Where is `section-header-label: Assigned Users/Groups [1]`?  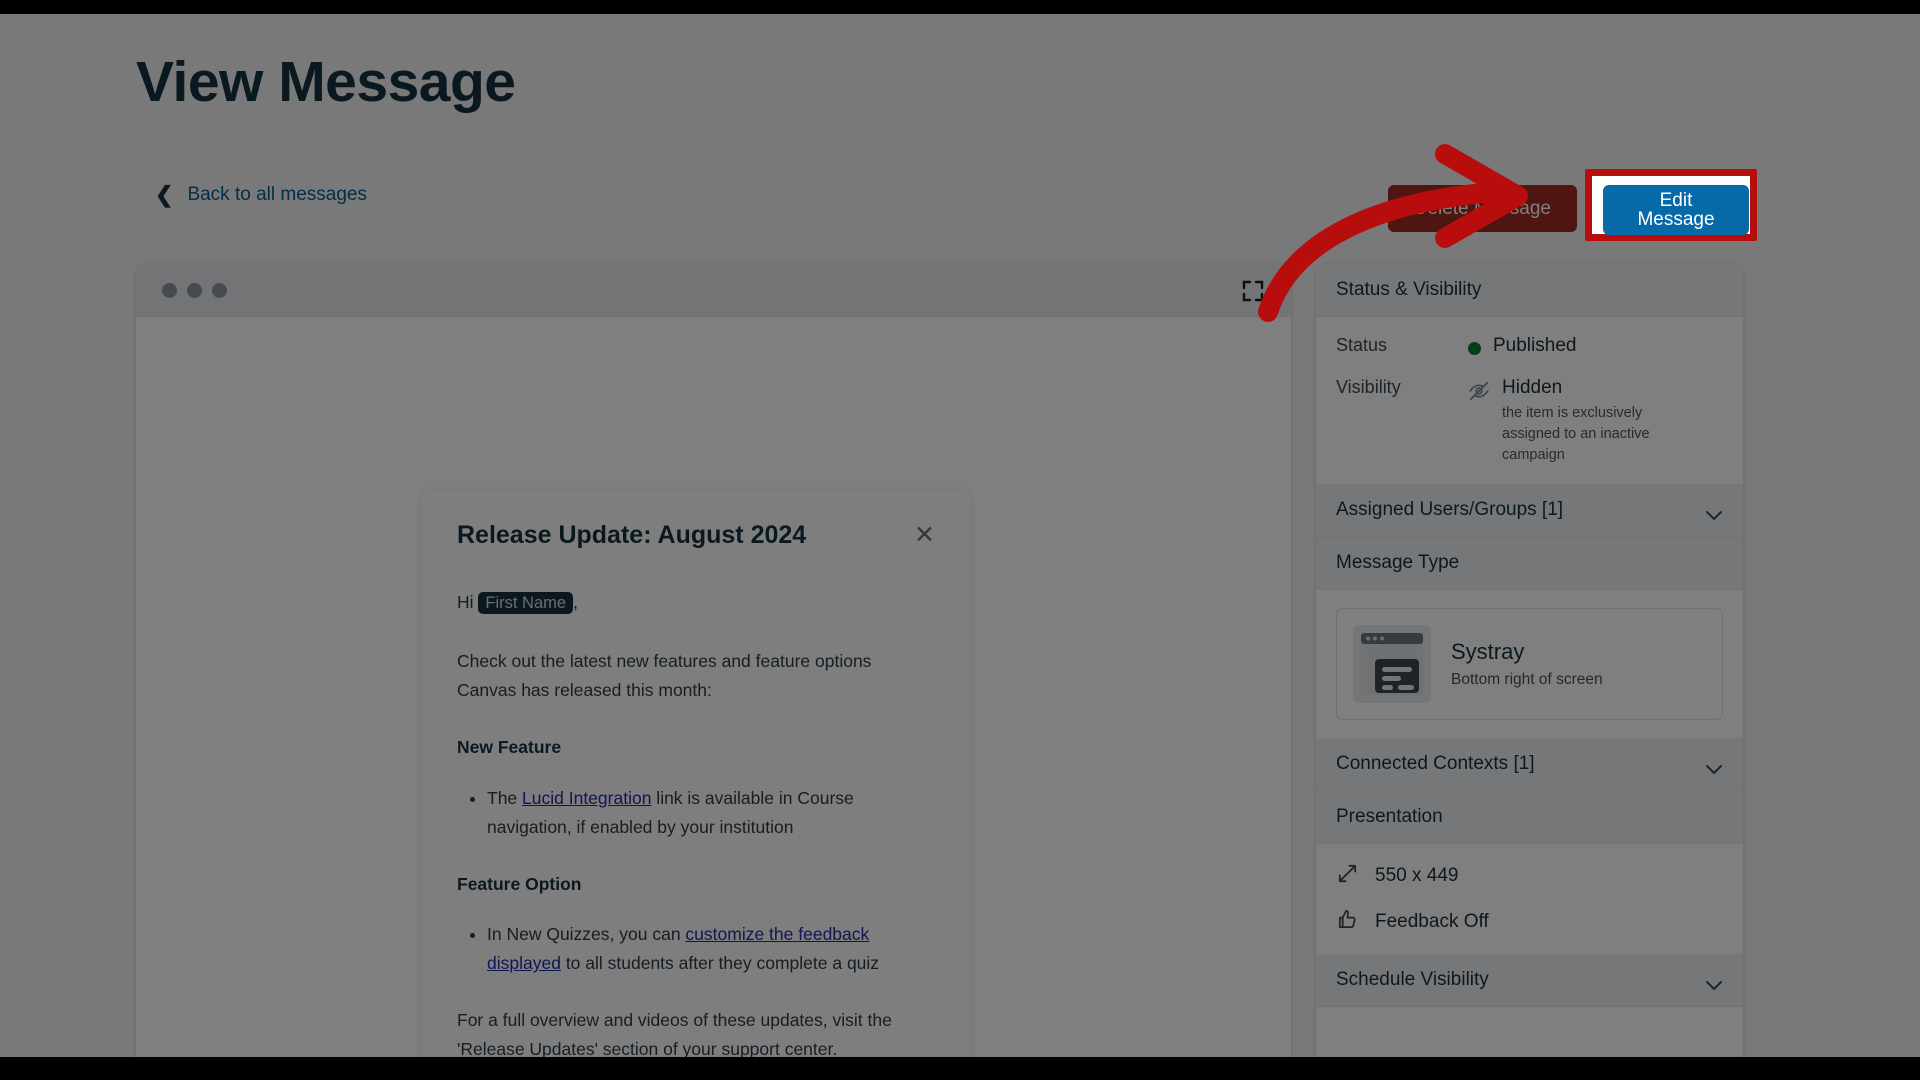
section-header-label: Assigned Users/Groups [1] is located at coordinates (1450, 510).